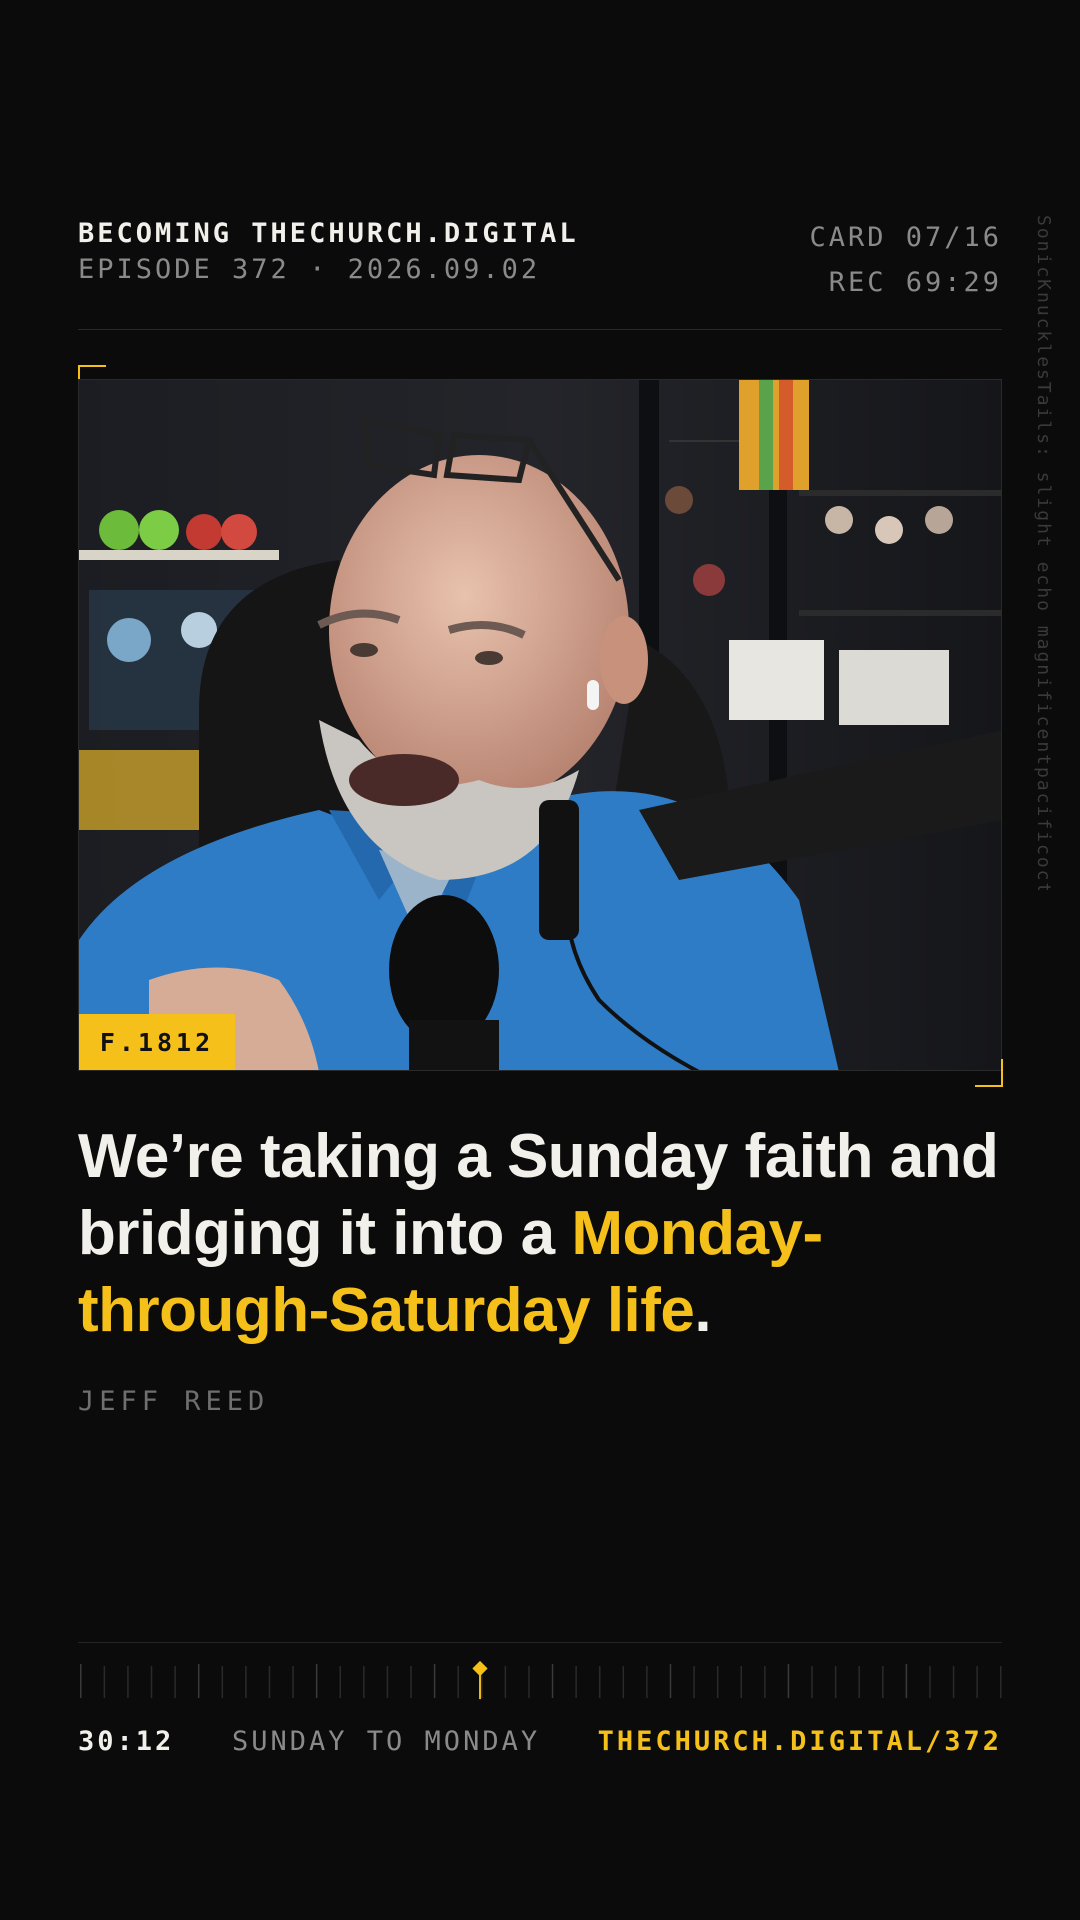  I want to click on timeline-scrubber, so click(540, 1682).